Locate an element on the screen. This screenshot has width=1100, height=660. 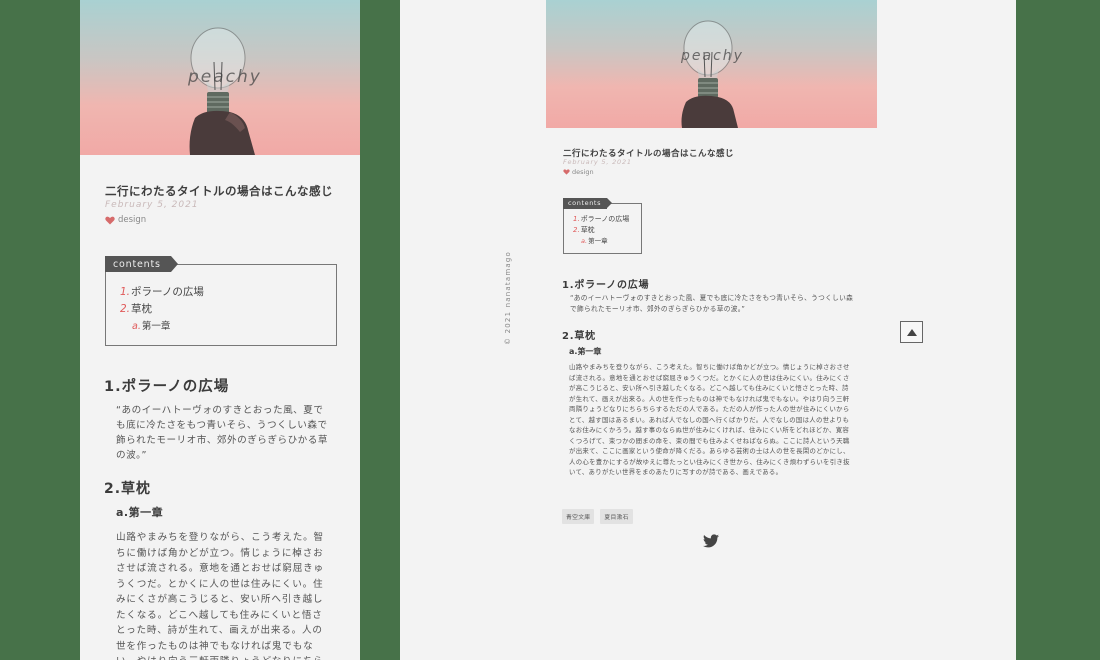
copyright-credit: © 2021 nanatamago is located at coordinates (508, 298).